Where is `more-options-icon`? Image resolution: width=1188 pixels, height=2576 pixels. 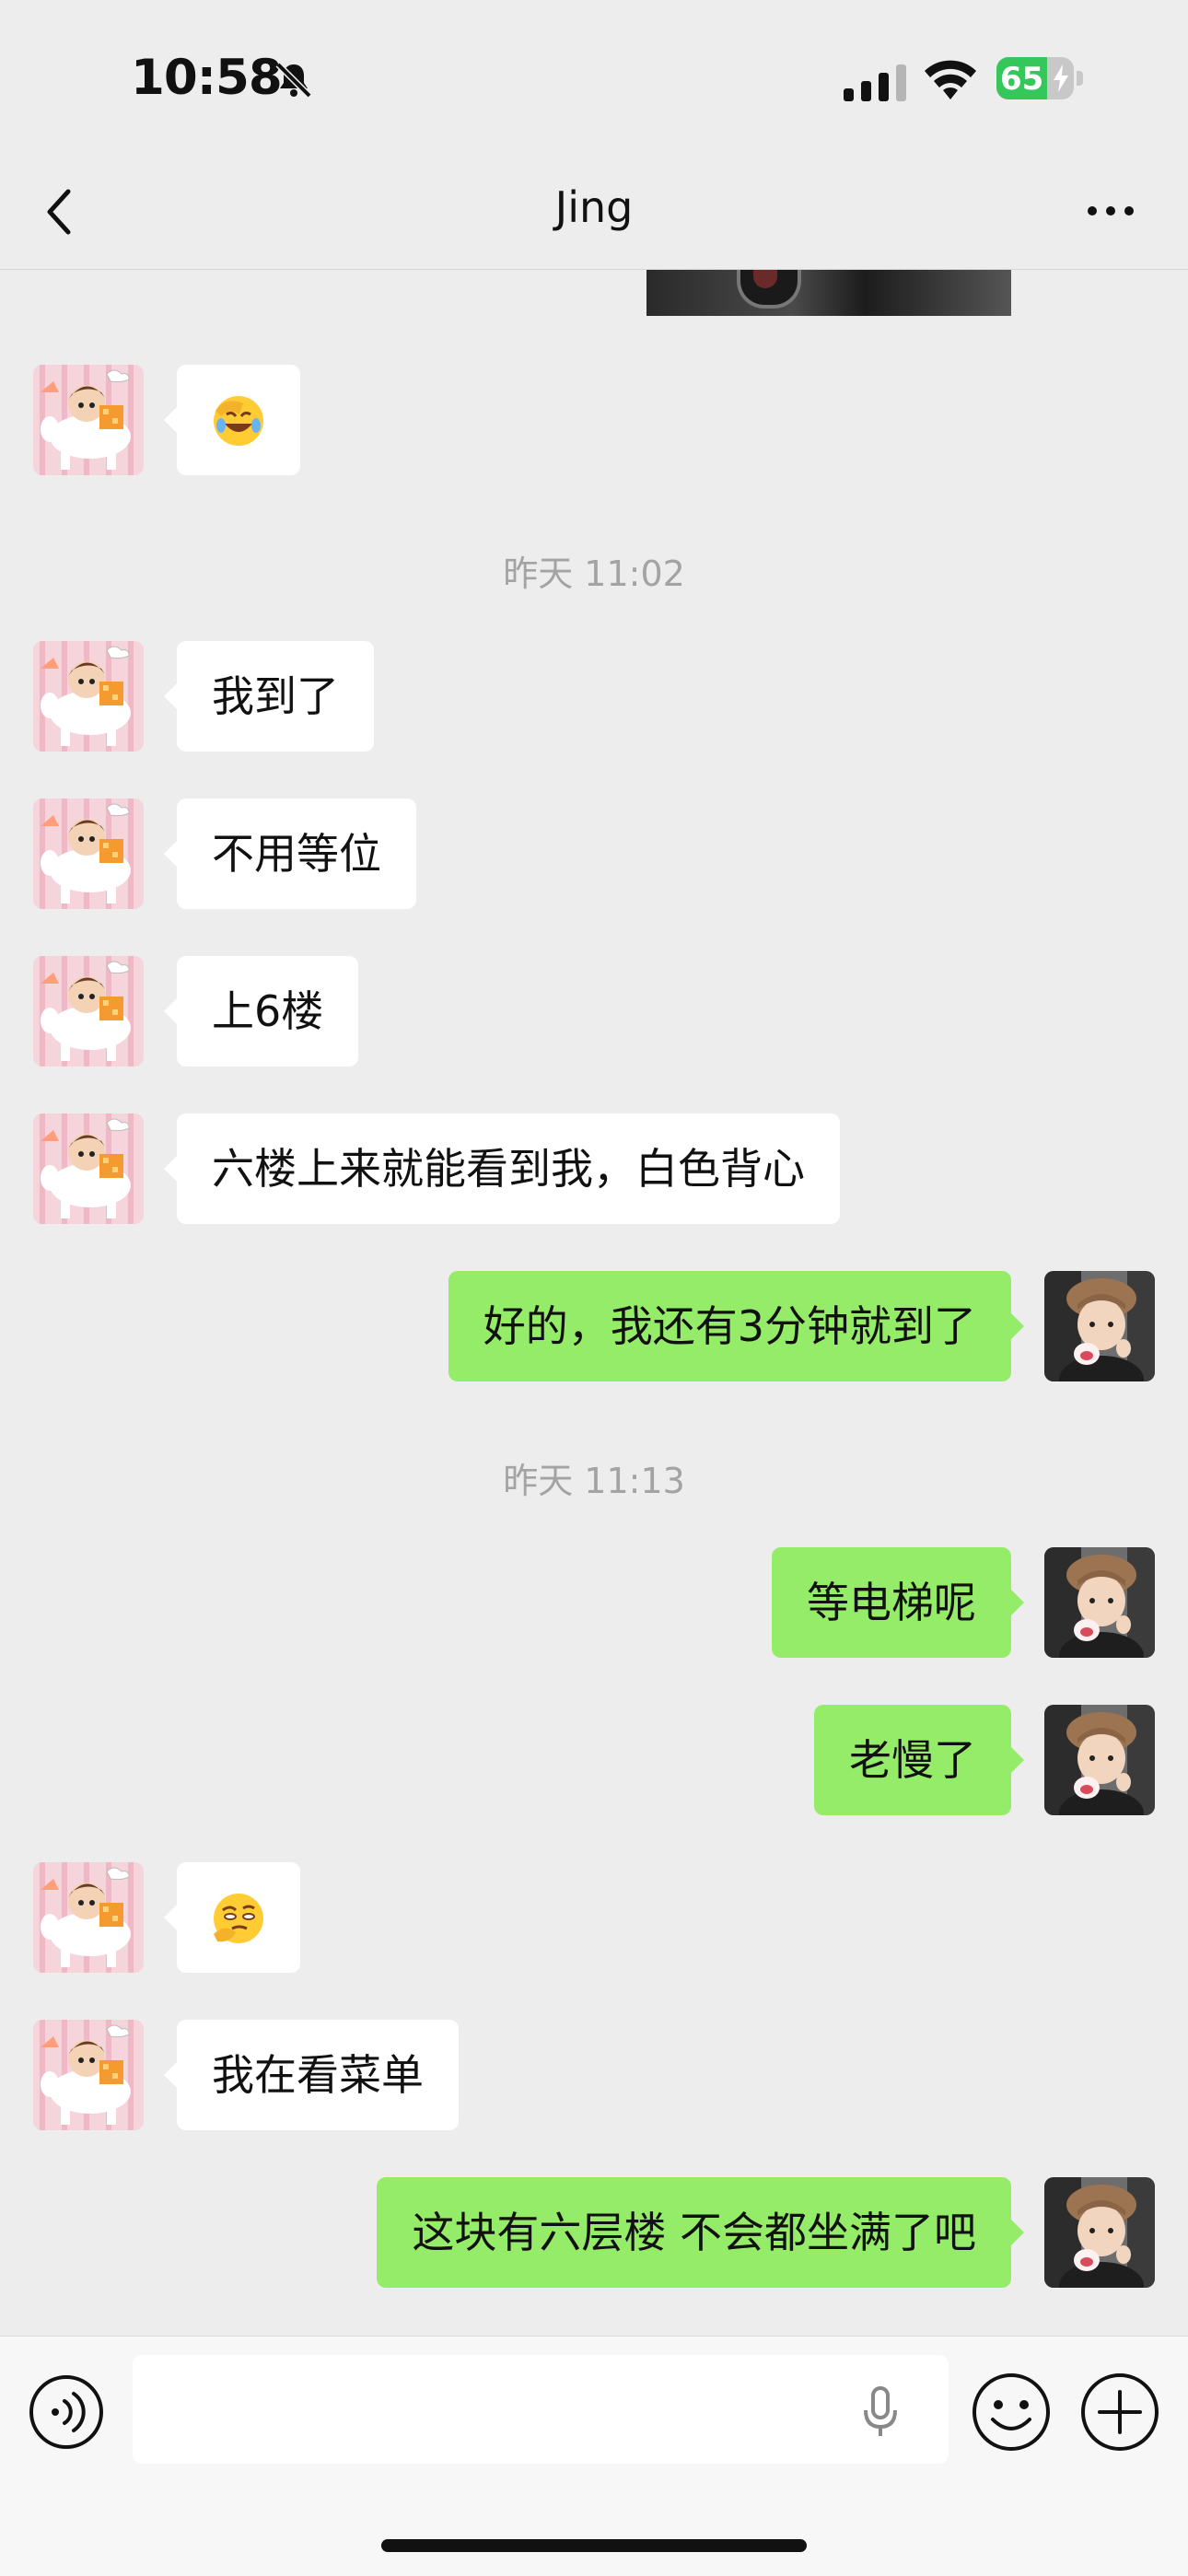
more-options-icon is located at coordinates (1110, 211).